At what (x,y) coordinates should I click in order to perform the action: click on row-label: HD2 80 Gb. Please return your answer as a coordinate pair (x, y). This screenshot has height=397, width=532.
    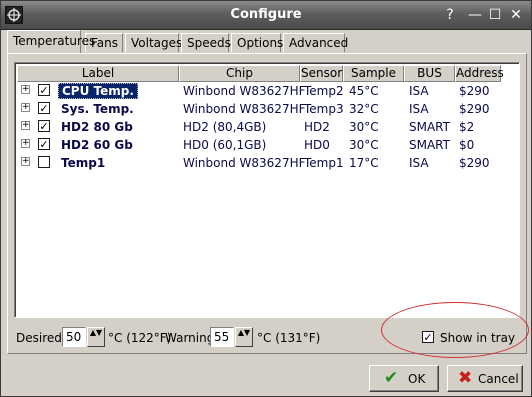
    Looking at the image, I should click on (97, 127).